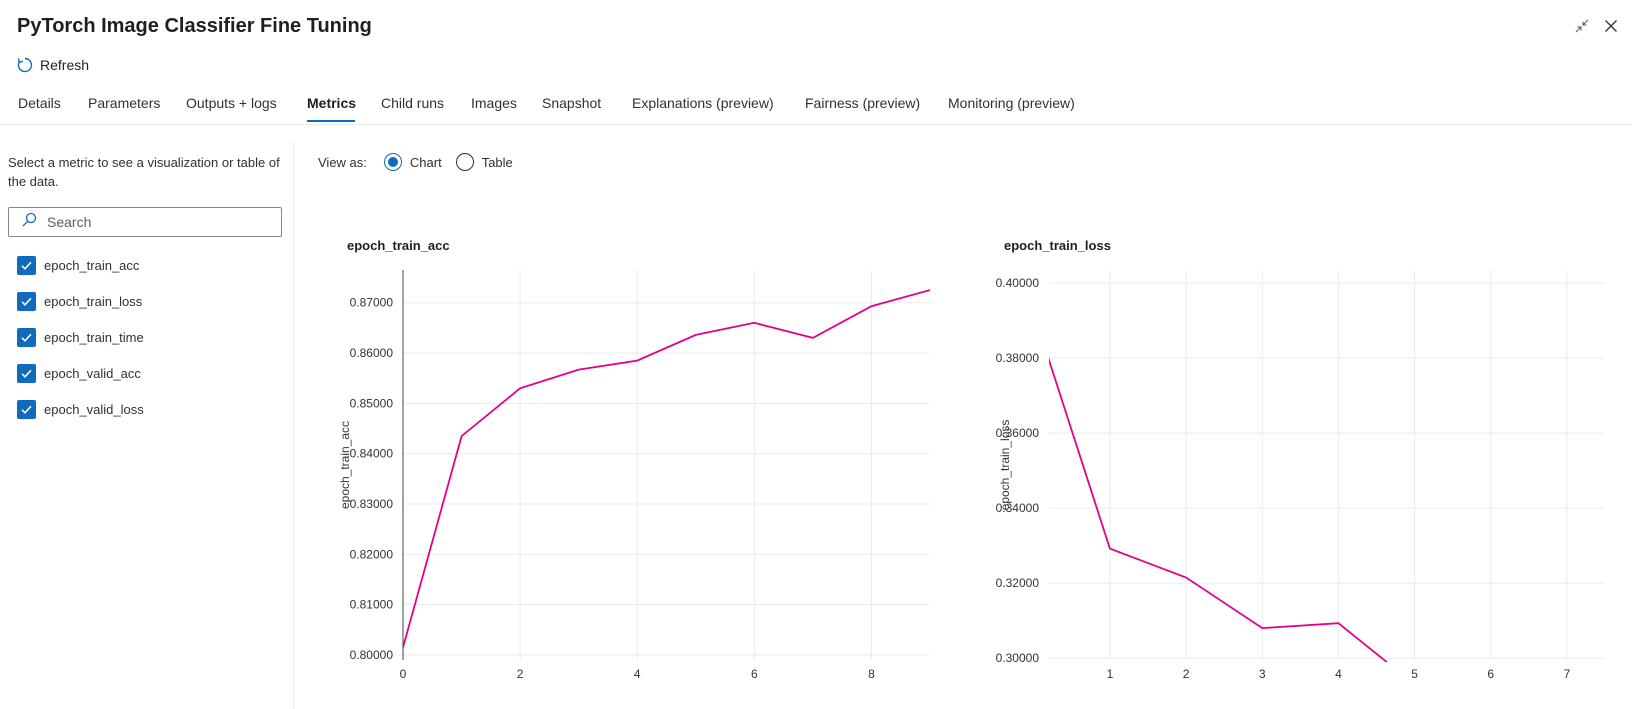 Image resolution: width=1632 pixels, height=709 pixels. Describe the element at coordinates (1057, 245) in the screenshot. I see `chart-title-train-loss: epoch_train_loss` at that location.